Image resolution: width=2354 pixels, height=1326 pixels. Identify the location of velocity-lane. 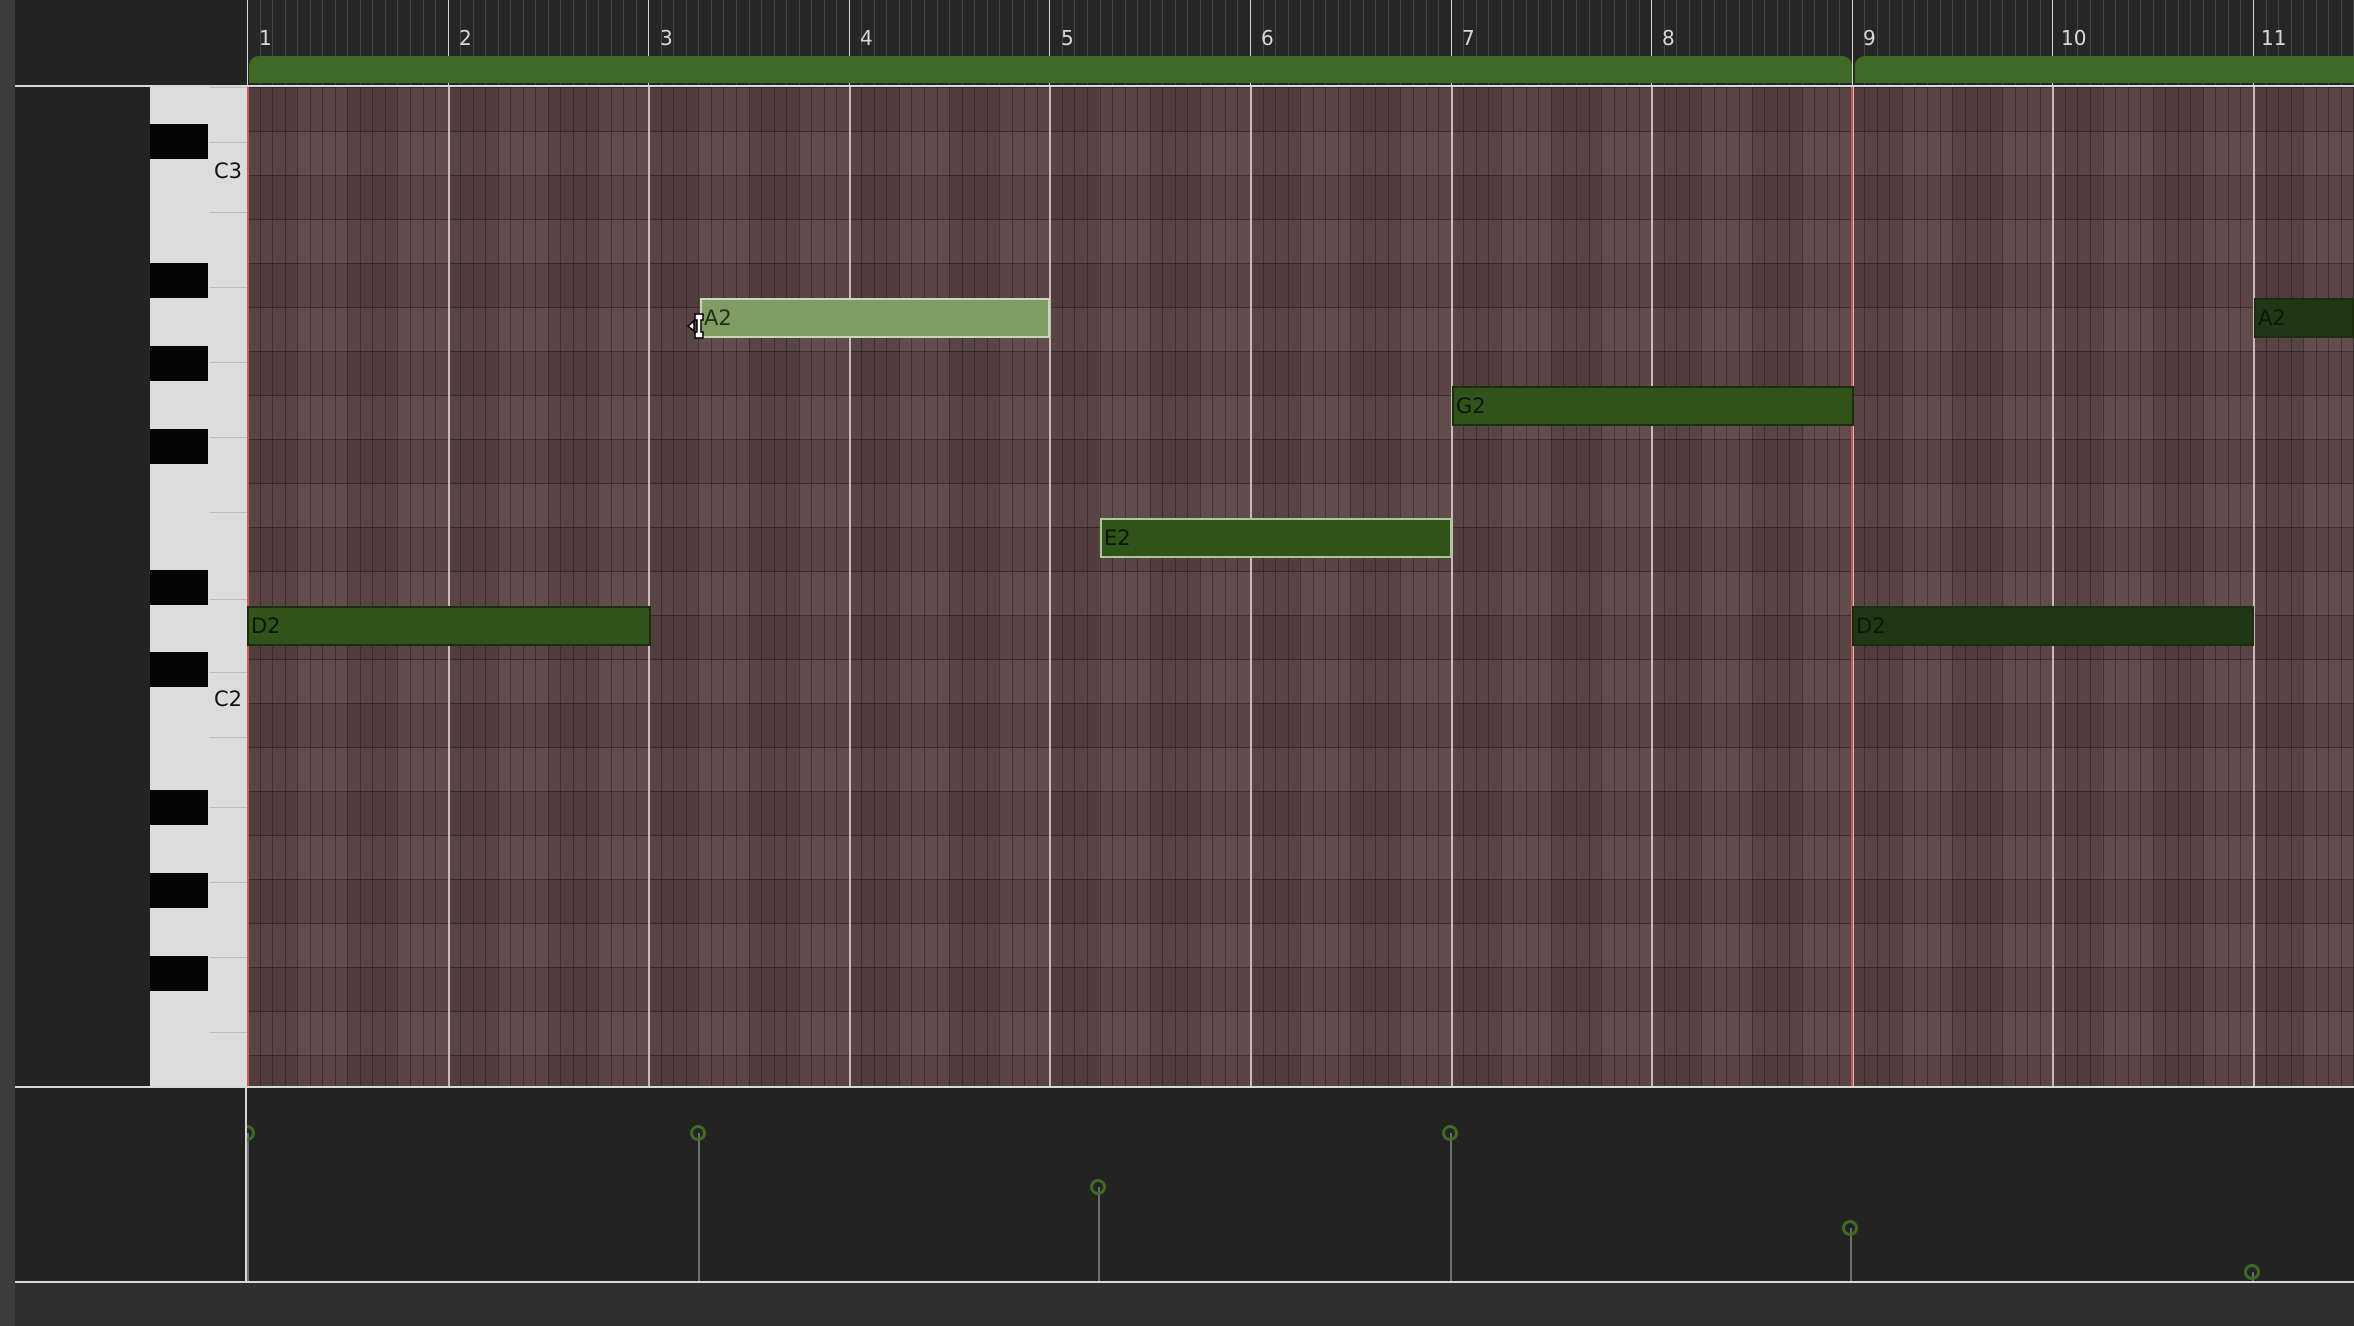
(1300, 1184).